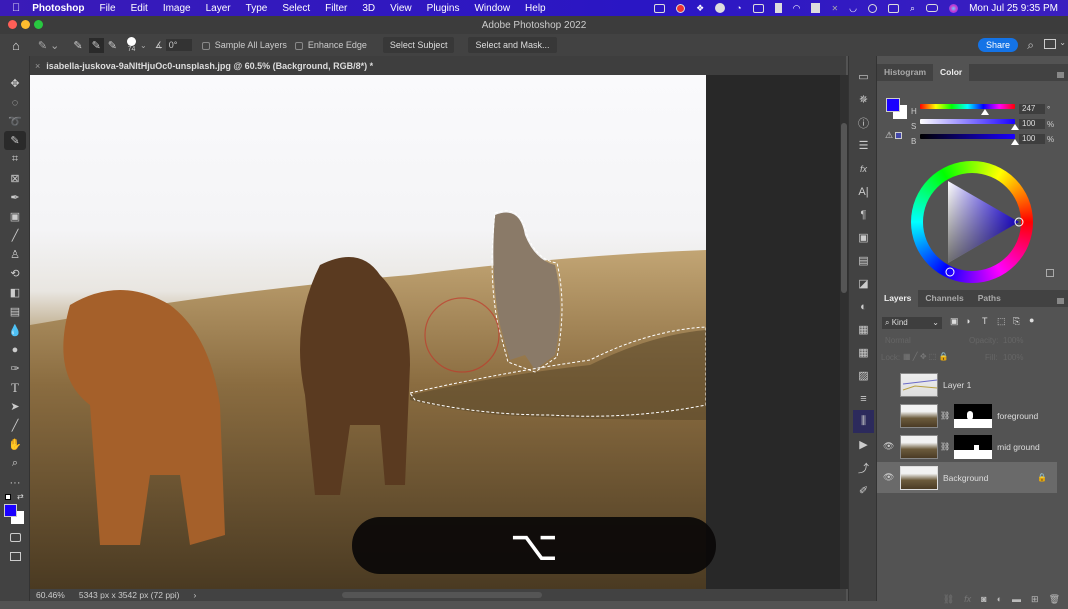 This screenshot has height=609, width=1068. What do you see at coordinates (863, 145) in the screenshot?
I see `properties-icon: ☰` at bounding box center [863, 145].